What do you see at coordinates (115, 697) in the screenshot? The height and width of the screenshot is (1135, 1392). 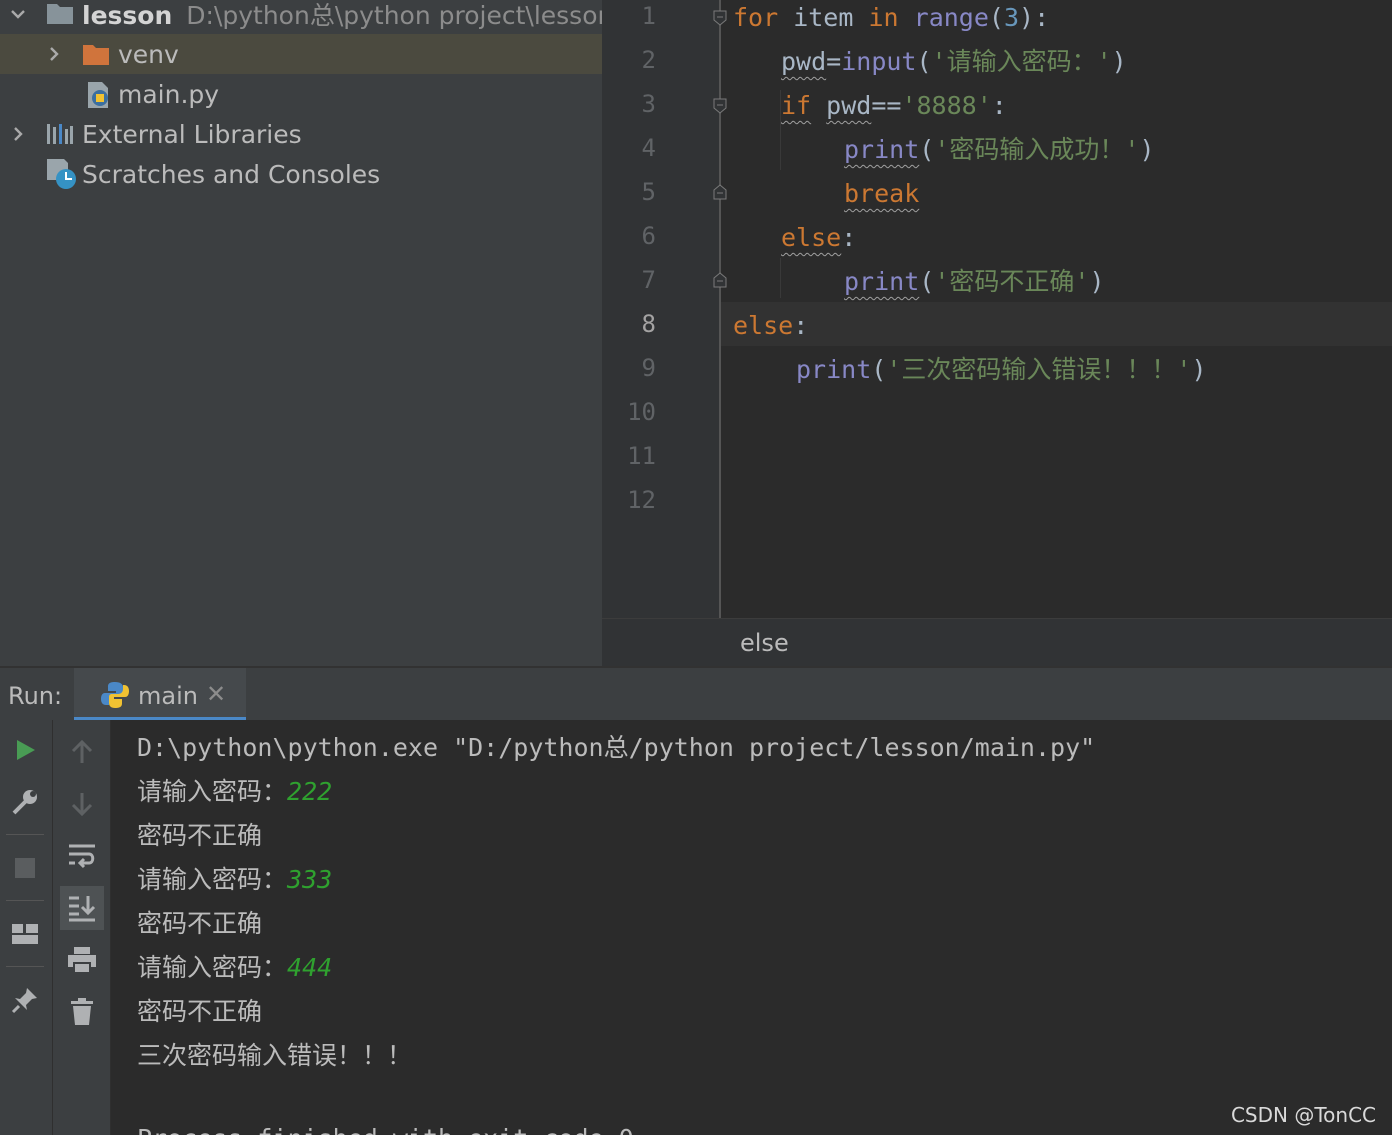 I see `python-icon` at bounding box center [115, 697].